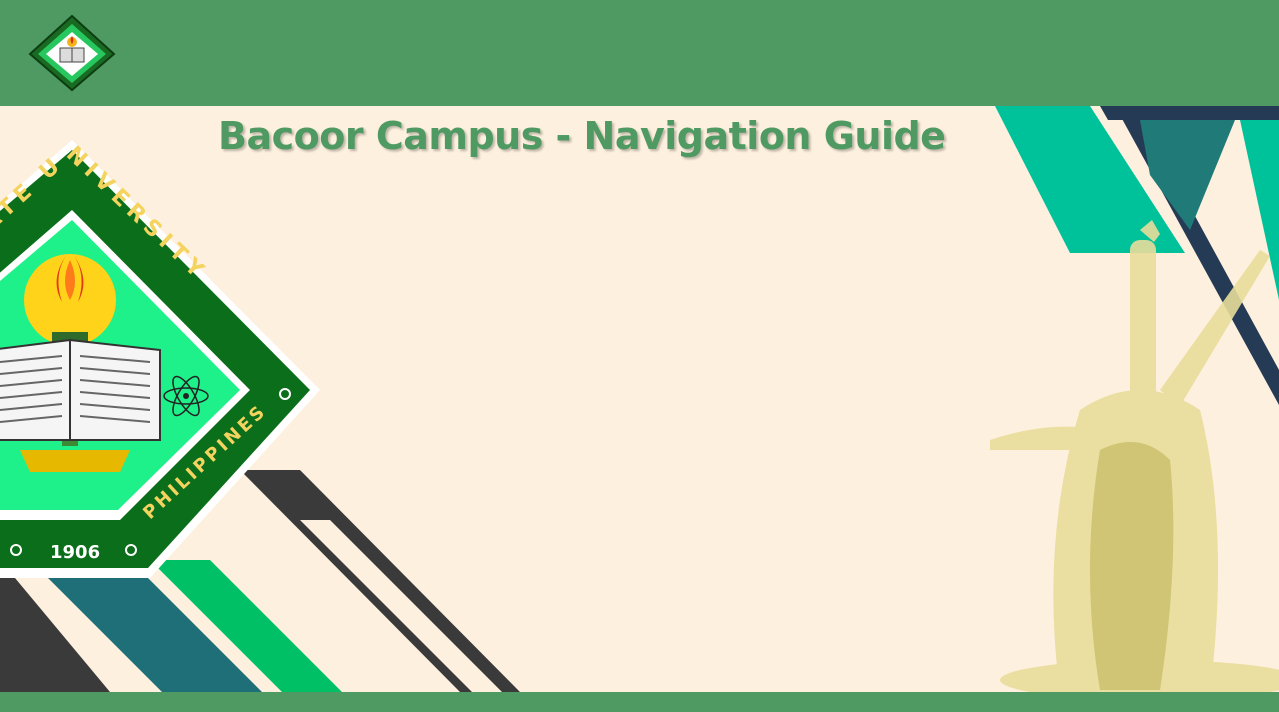 The width and height of the screenshot is (1279, 712). What do you see at coordinates (639, 702) in the screenshot?
I see `bottom-banner` at bounding box center [639, 702].